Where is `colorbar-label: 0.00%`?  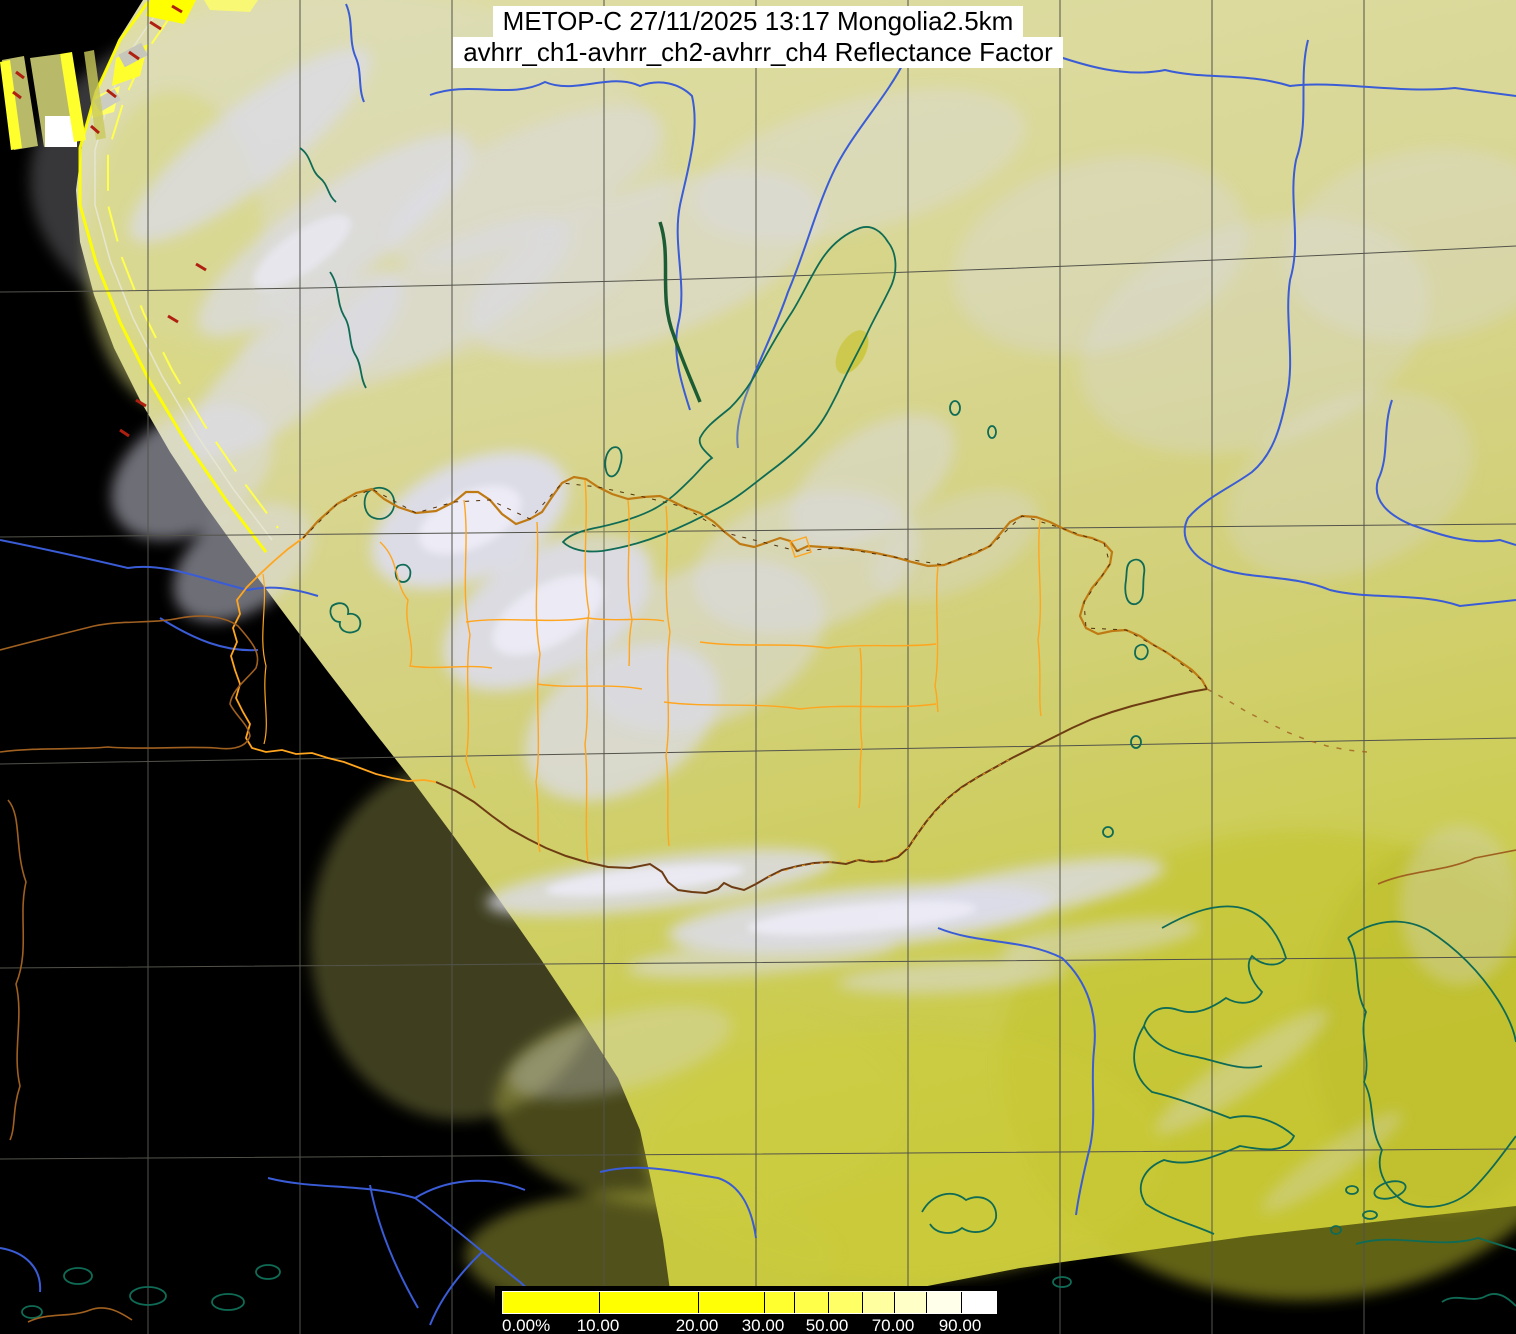 colorbar-label: 0.00% is located at coordinates (526, 1325).